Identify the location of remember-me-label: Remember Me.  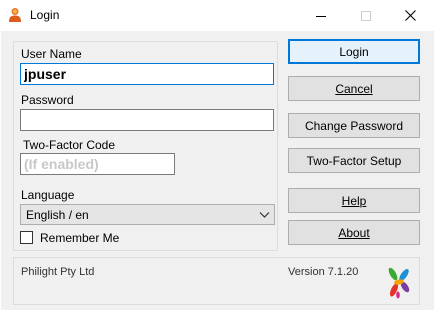
(79, 238).